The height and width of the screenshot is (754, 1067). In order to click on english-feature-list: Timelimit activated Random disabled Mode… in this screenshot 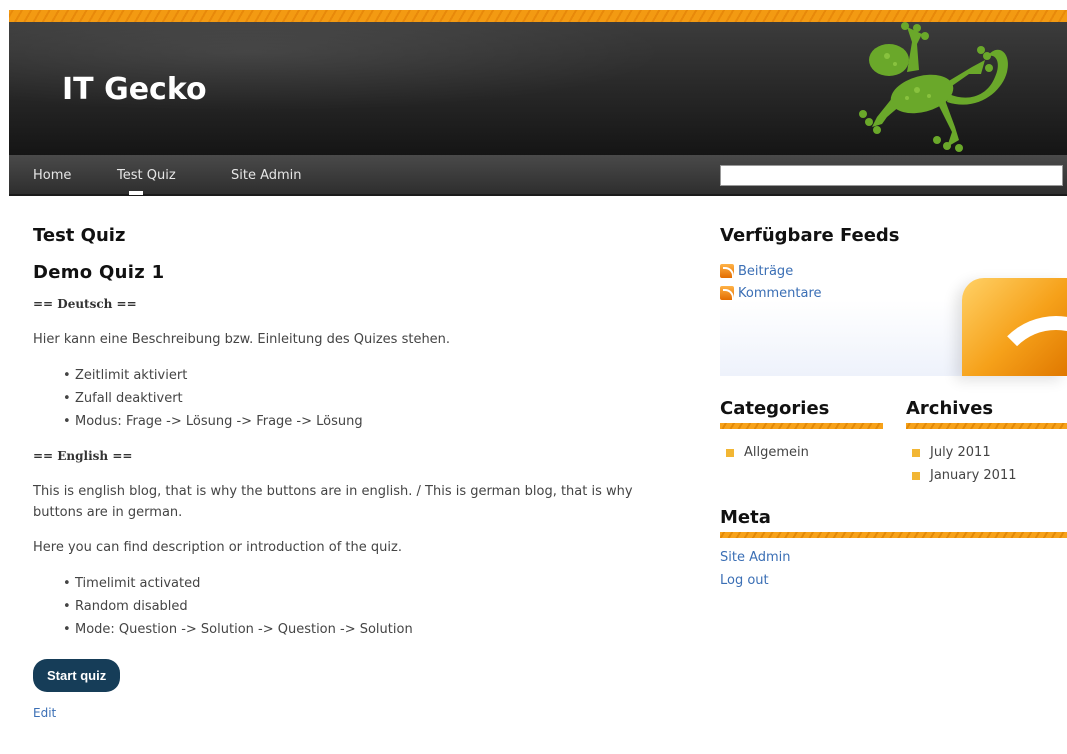, I will do `click(358, 606)`.